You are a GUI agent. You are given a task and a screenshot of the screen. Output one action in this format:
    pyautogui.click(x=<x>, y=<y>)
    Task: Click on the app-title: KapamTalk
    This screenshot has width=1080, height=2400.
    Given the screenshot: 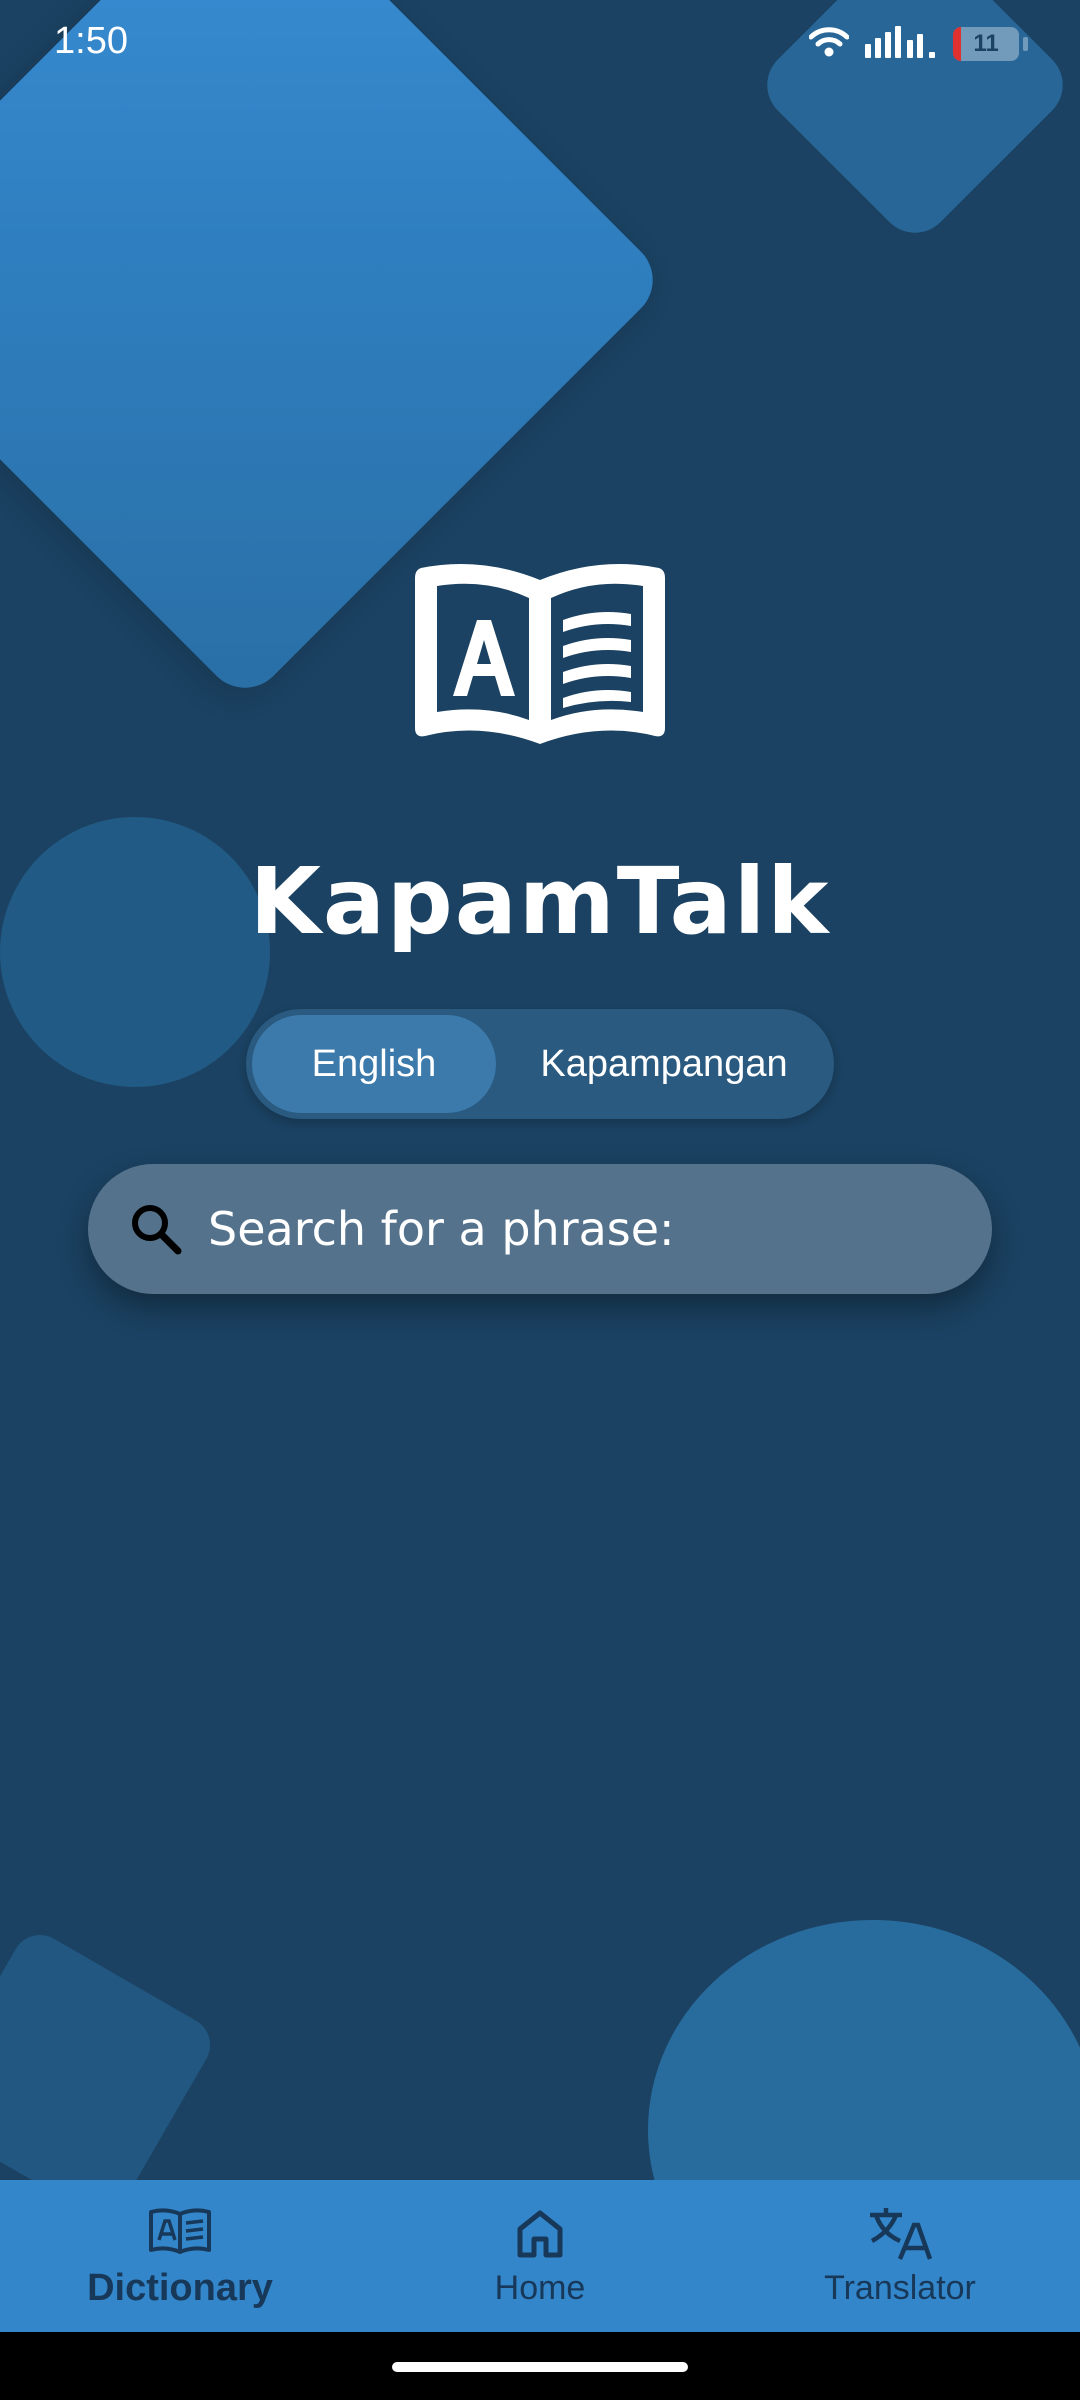 What is the action you would take?
    pyautogui.click(x=540, y=901)
    